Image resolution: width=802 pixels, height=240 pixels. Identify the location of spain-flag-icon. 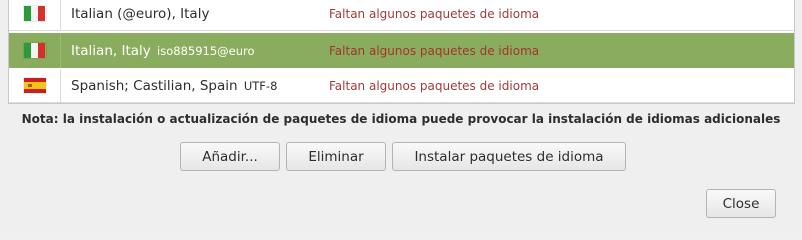
(34, 85).